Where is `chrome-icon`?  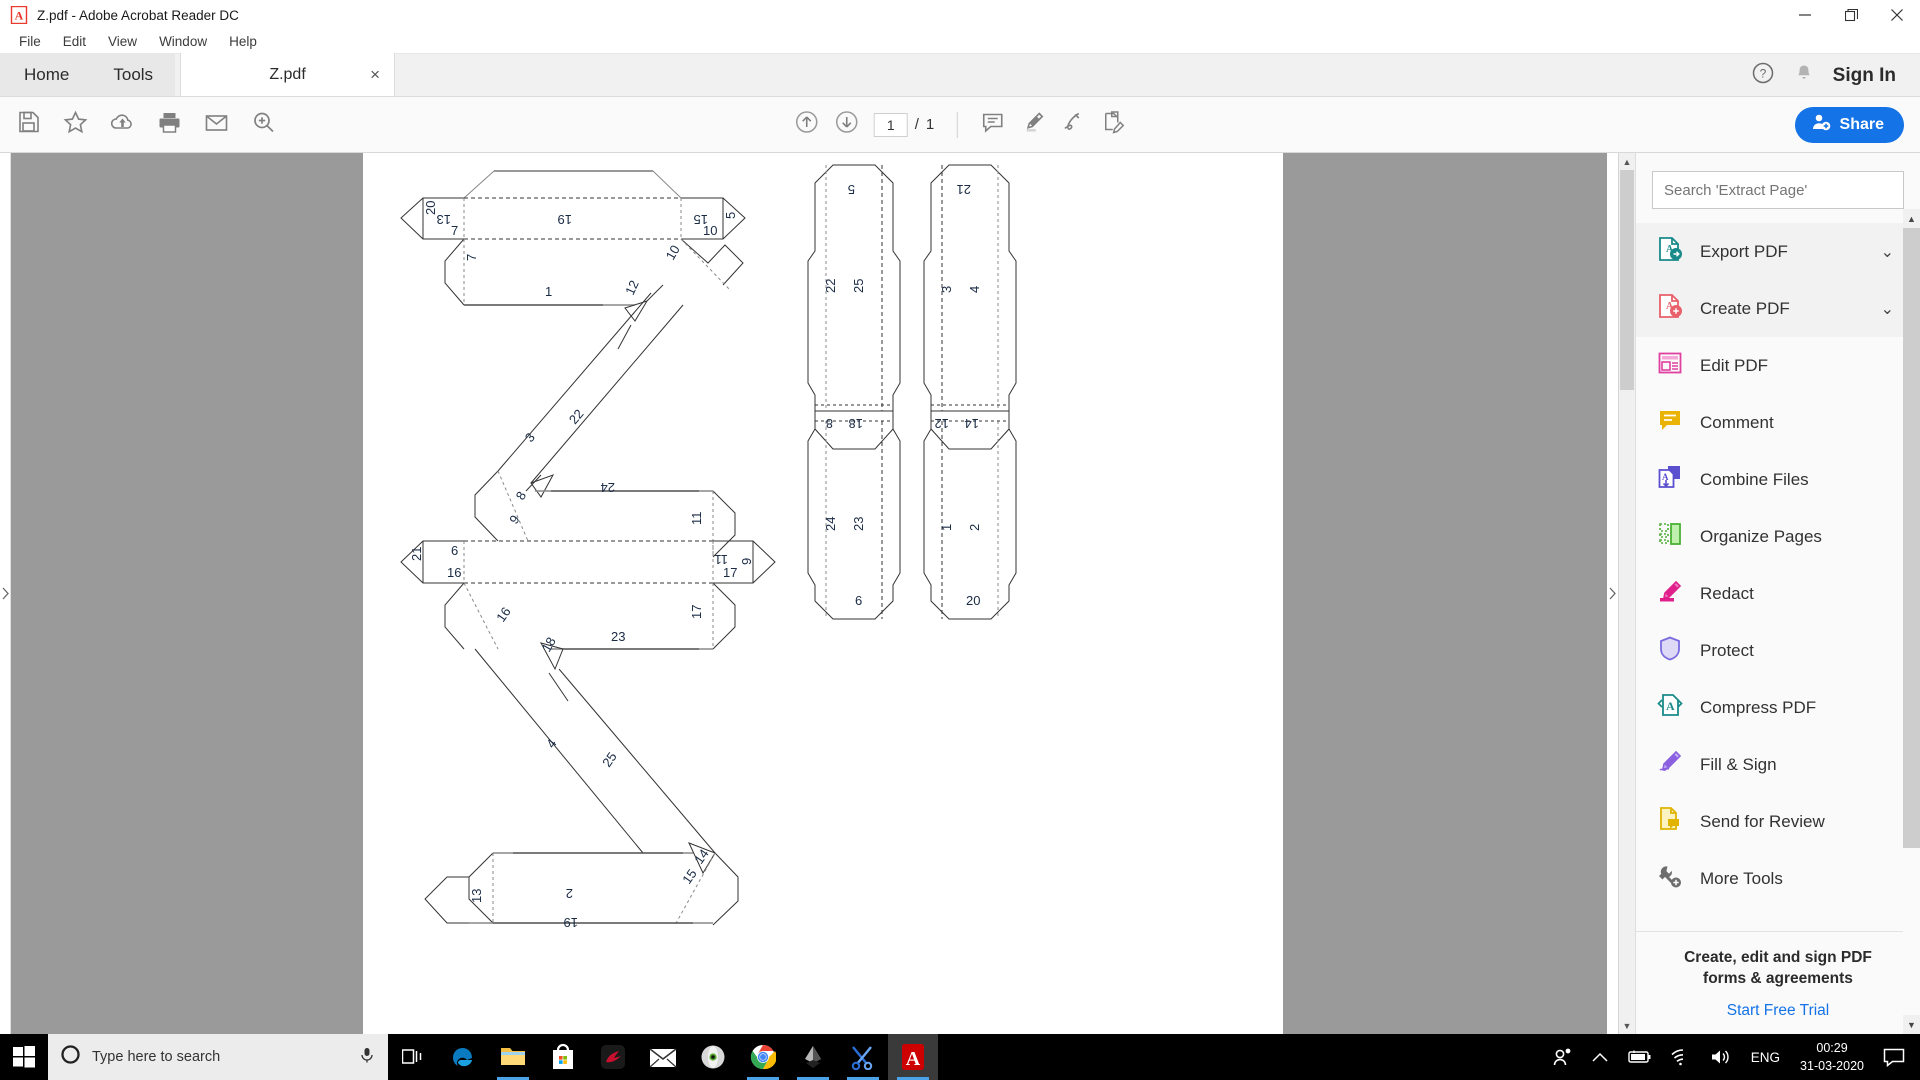 chrome-icon is located at coordinates (763, 1057).